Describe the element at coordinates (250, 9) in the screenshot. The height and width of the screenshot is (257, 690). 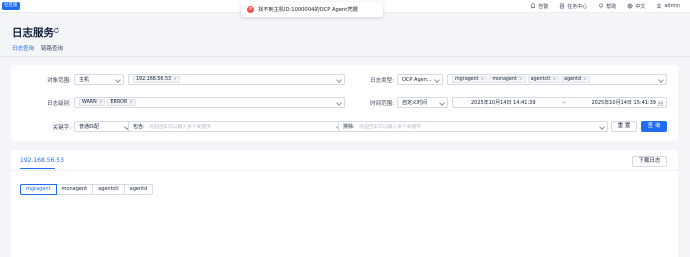
I see `error-icon: ×` at that location.